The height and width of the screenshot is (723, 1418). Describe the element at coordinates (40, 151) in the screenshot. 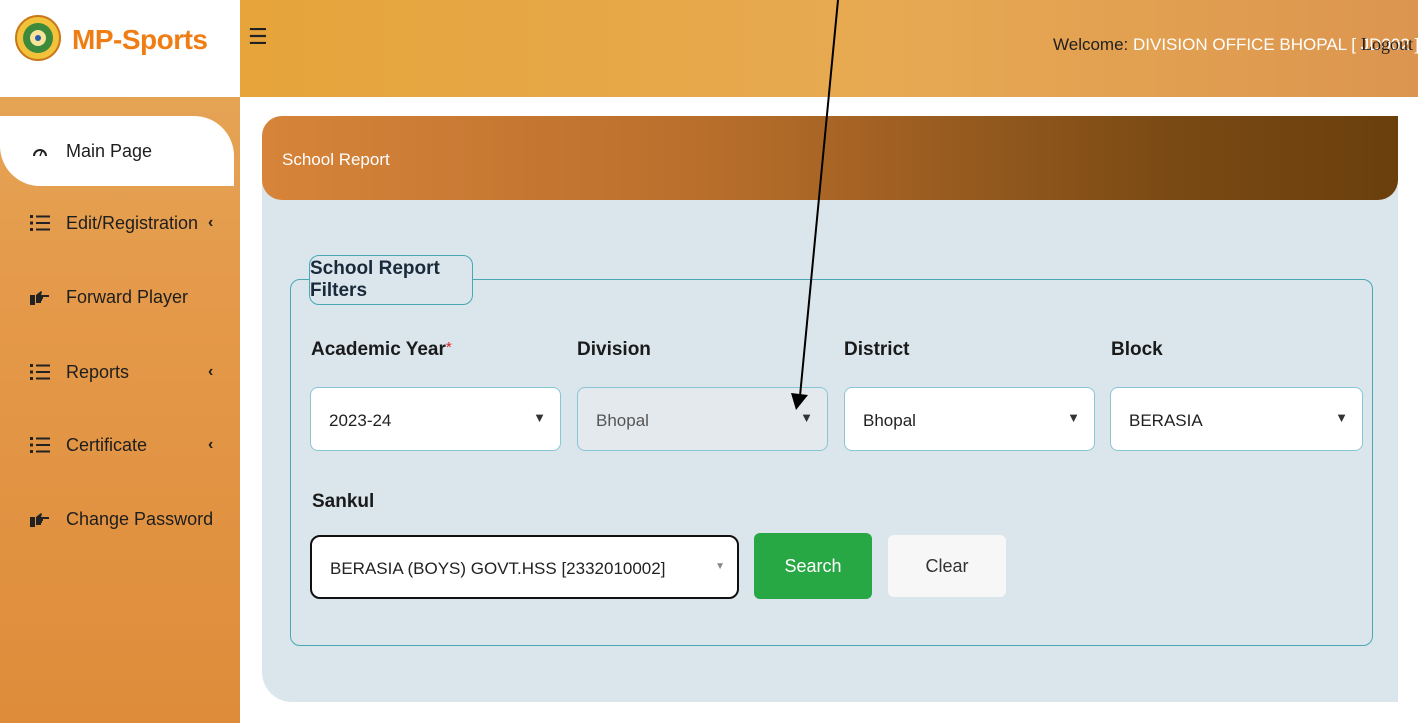

I see `dashboard-icon` at that location.